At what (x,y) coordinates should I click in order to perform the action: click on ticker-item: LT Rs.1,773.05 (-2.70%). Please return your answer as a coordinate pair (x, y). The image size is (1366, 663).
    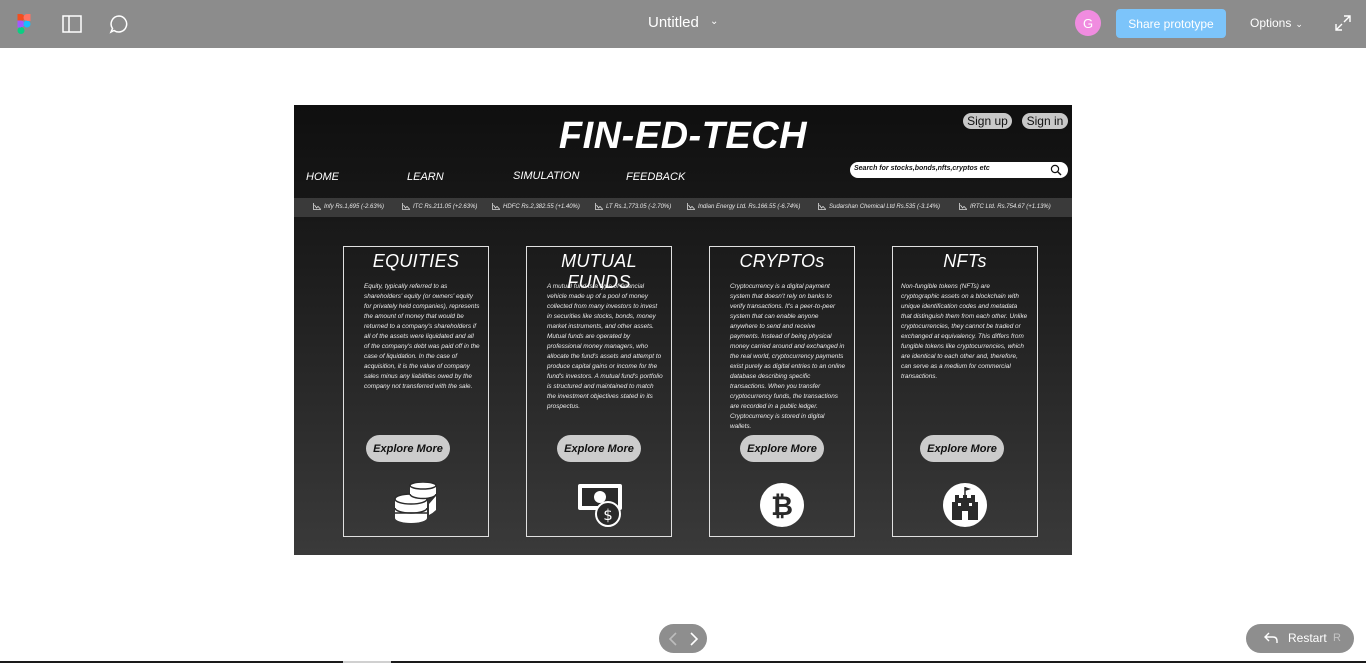
    Looking at the image, I should click on (633, 206).